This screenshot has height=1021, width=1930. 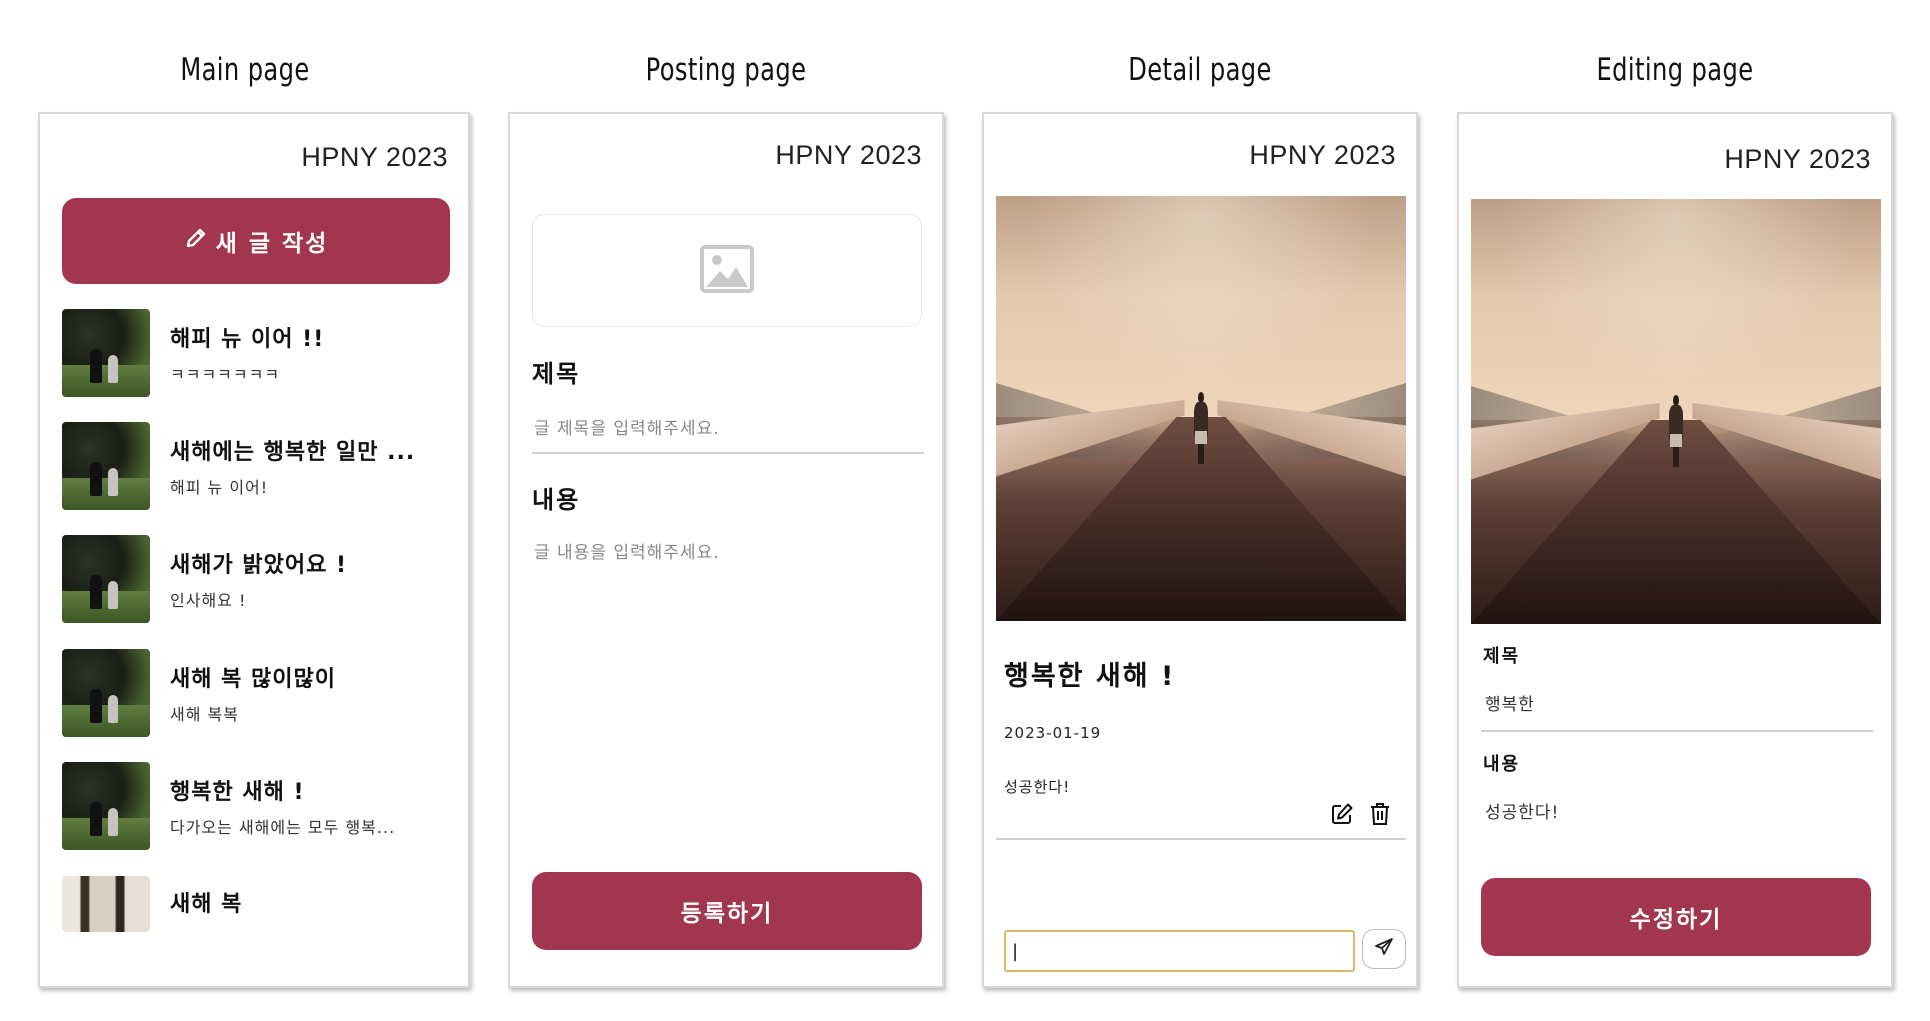 I want to click on title-input: 글 제목을 입력해주세요., so click(x=627, y=426).